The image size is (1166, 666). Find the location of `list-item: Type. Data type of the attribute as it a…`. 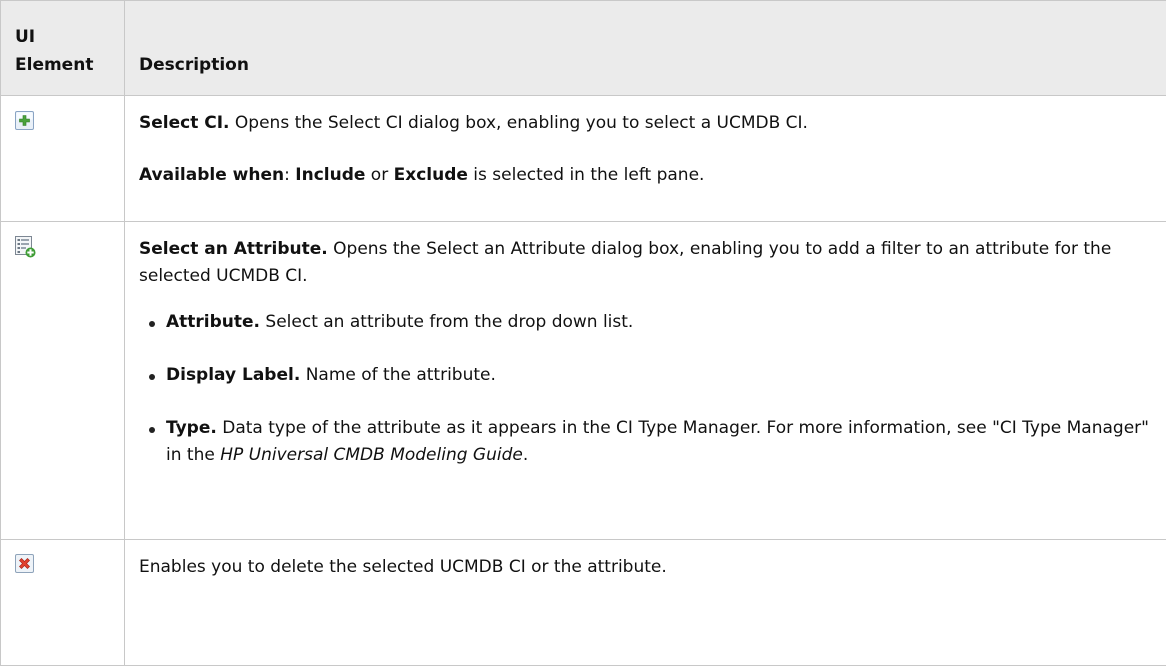

list-item: Type. Data type of the attribute as it a… is located at coordinates (645, 442).